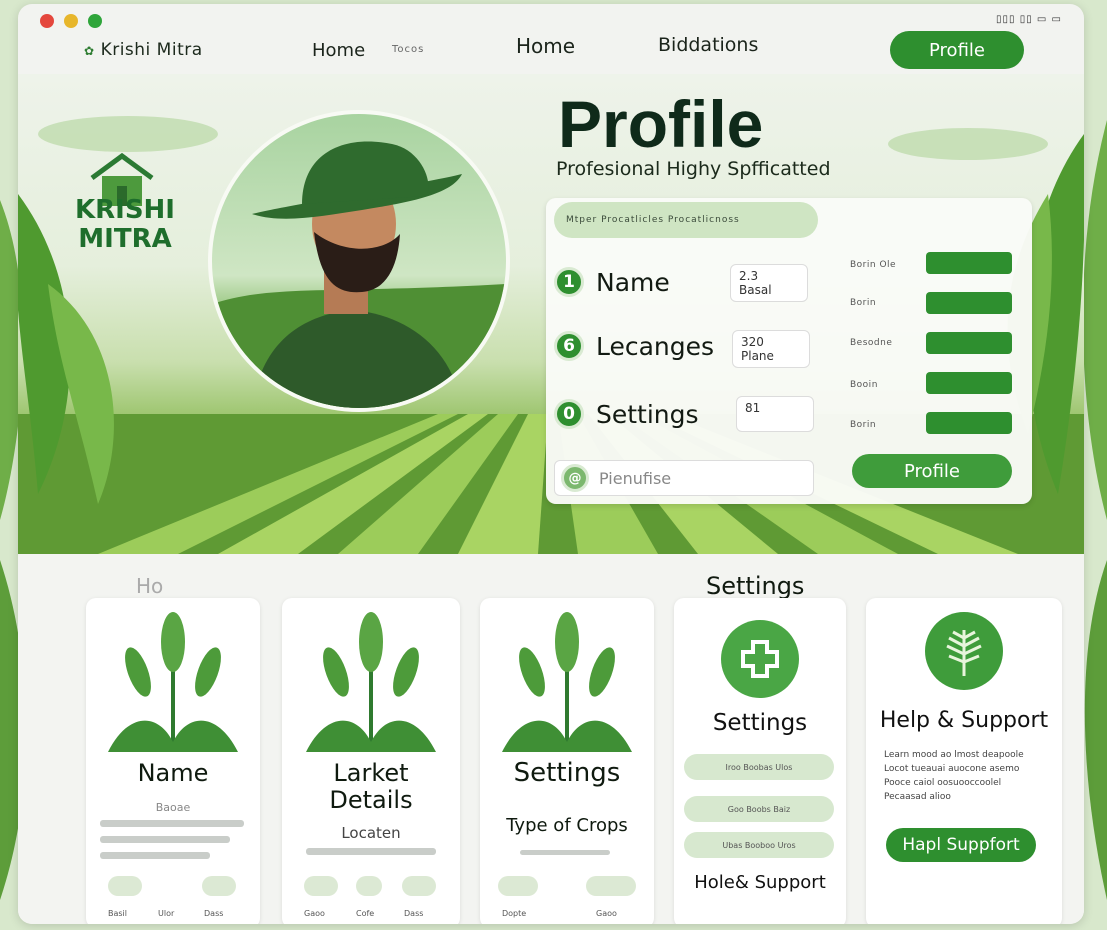 This screenshot has height=930, width=1107. What do you see at coordinates (150, 586) in the screenshot?
I see `faded-heading: Ho` at bounding box center [150, 586].